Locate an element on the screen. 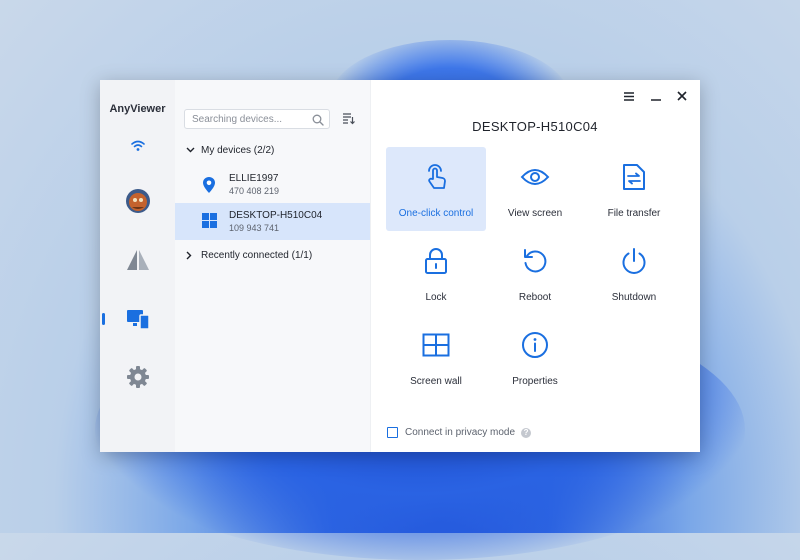  privacy-mode-option: Connect in privacy mode ? is located at coordinates (459, 432).